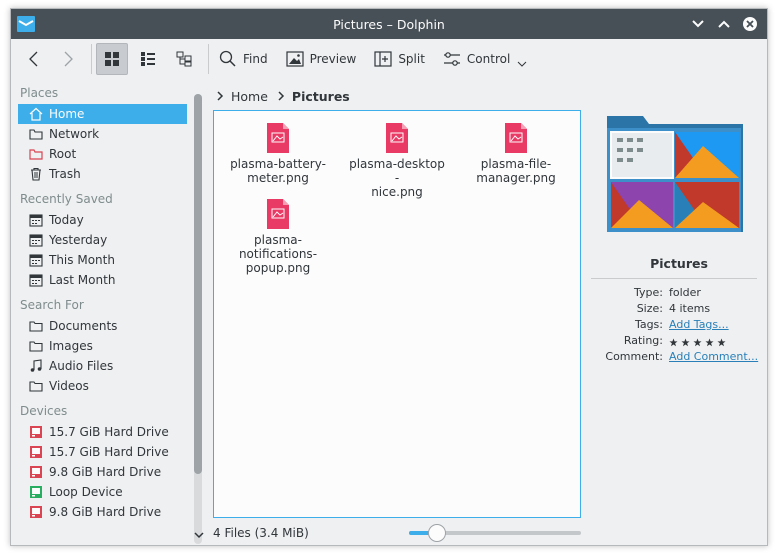 The image size is (784, 559). I want to click on control-label: Control, so click(488, 58).